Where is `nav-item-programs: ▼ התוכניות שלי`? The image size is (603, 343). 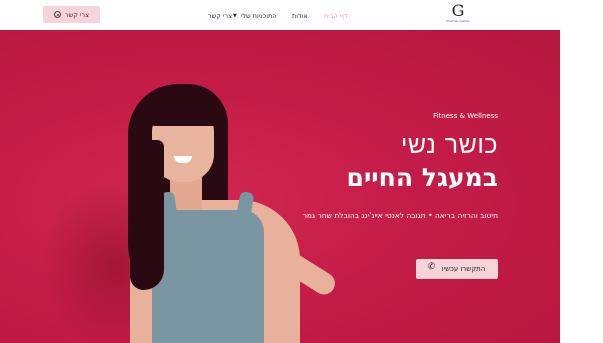
nav-item-programs: ▼ התוכניות שלי is located at coordinates (255, 16).